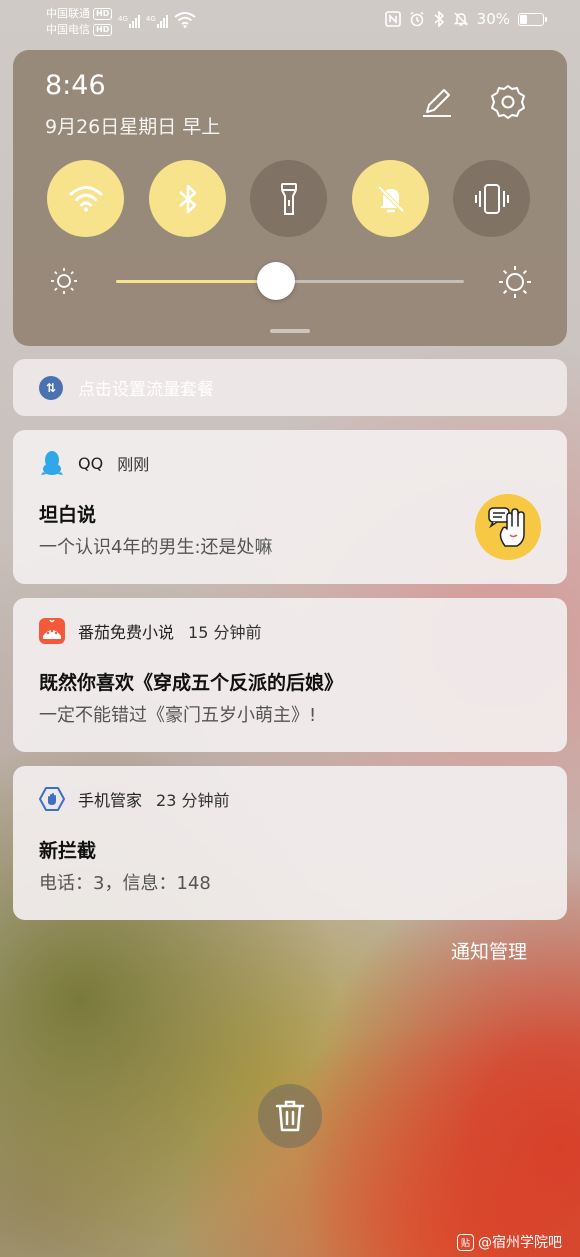  I want to click on app-name: QQ, so click(91, 463).